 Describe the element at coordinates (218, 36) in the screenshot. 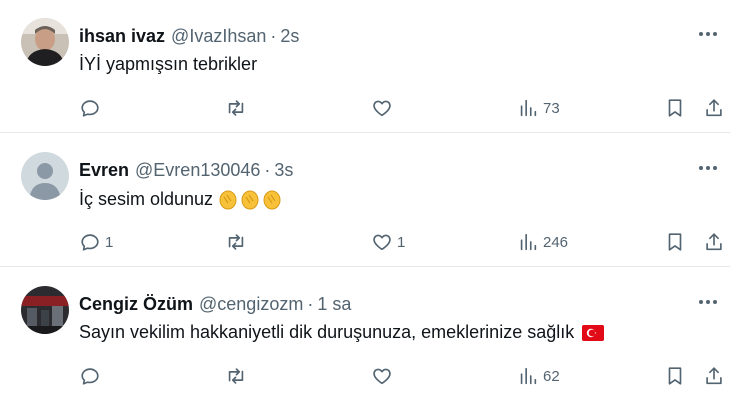

I see `author-handle: @IvazIhsan` at that location.